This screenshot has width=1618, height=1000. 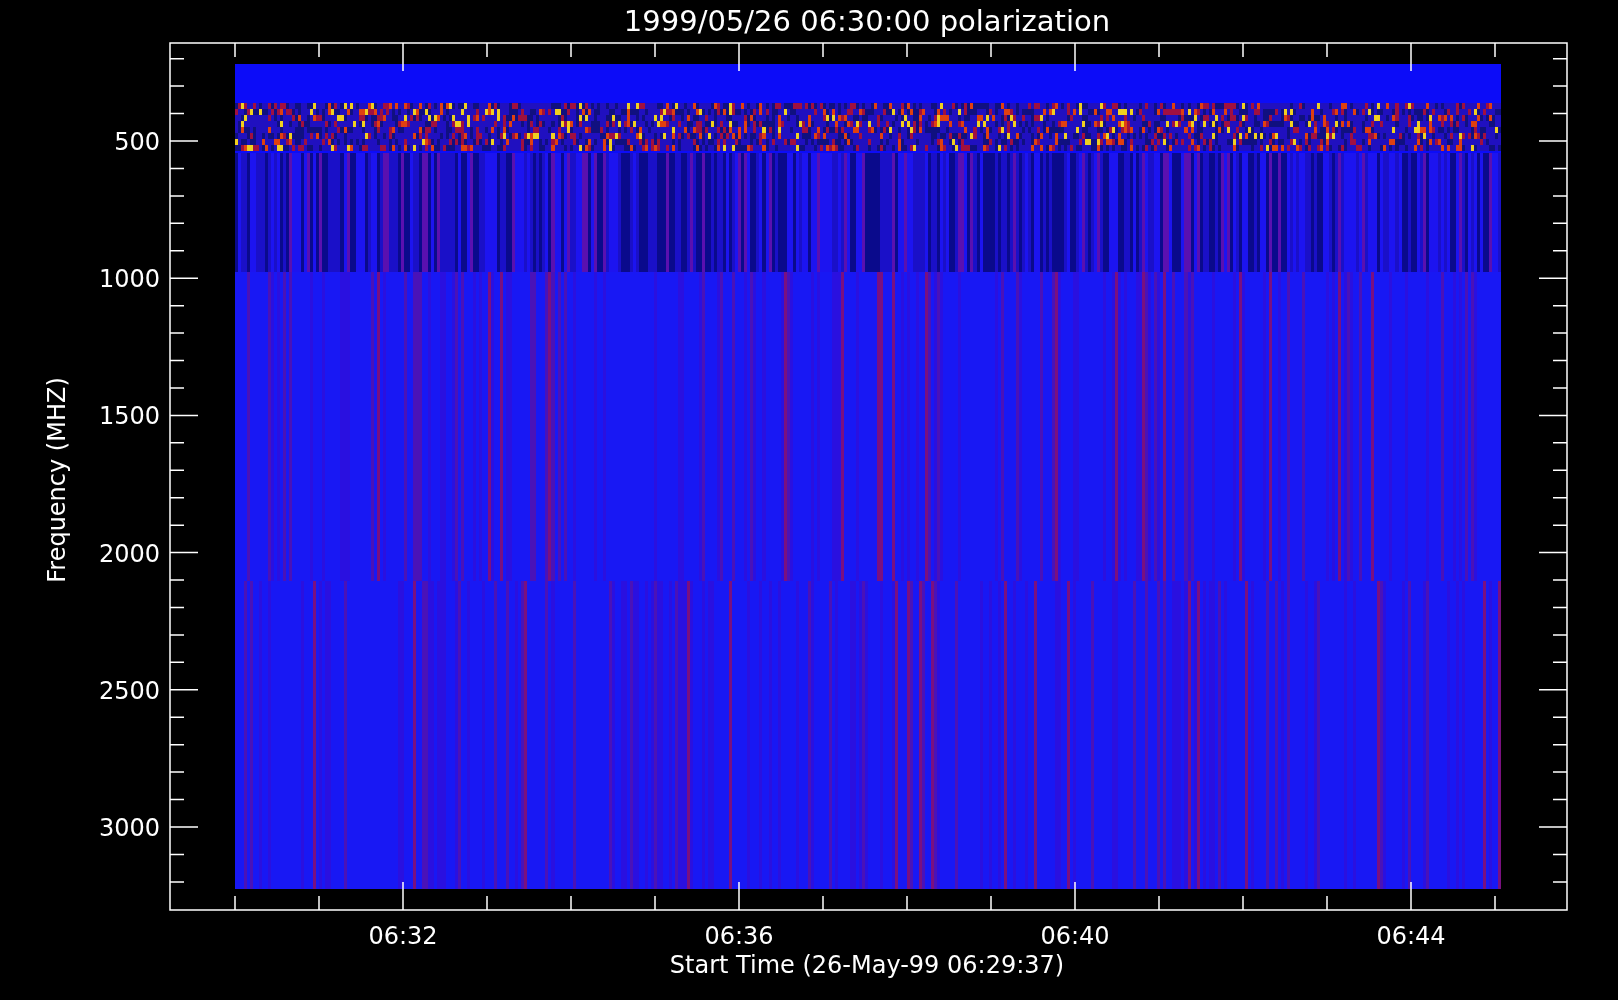 I want to click on x-tick-label: 06:32, so click(x=403, y=936).